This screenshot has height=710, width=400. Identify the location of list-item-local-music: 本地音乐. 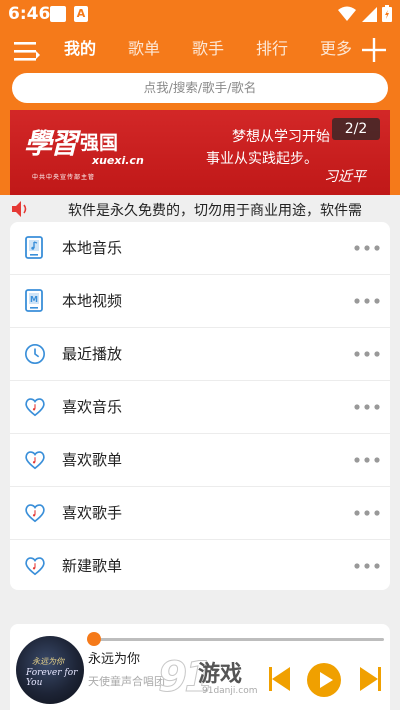
(200, 248).